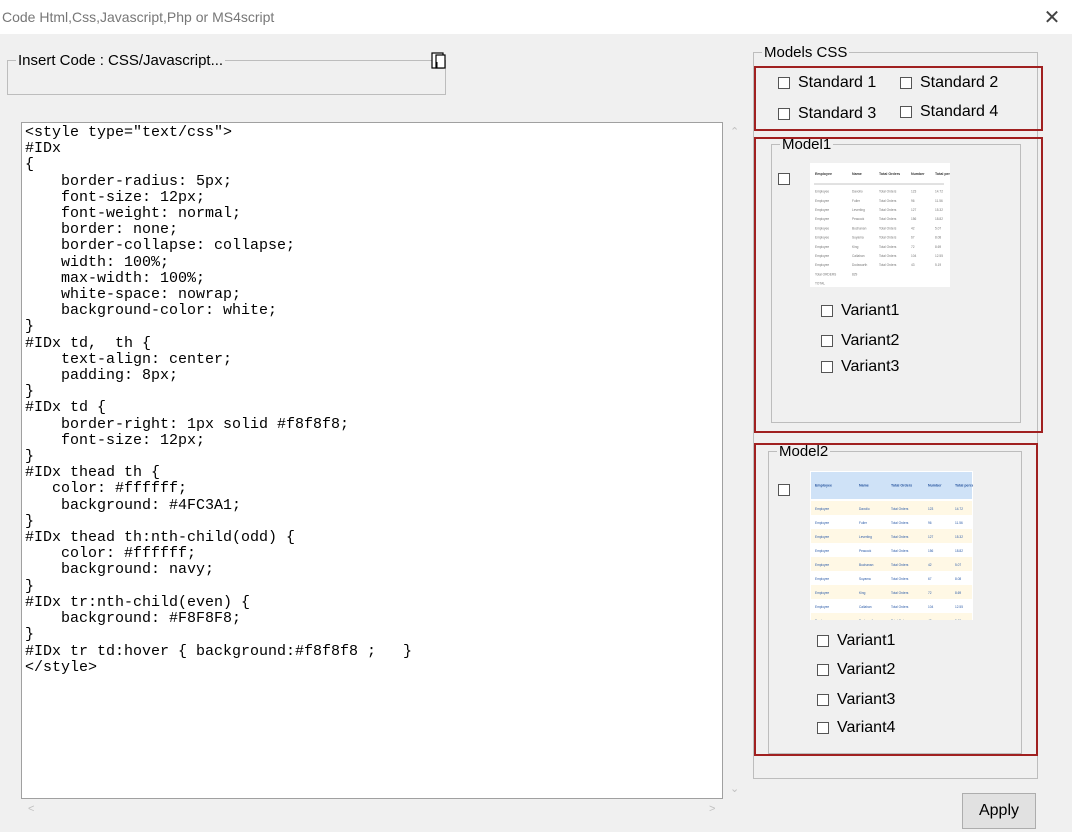 This screenshot has width=1072, height=832. What do you see at coordinates (870, 340) in the screenshot?
I see `model1-variant2-label: Variant2` at bounding box center [870, 340].